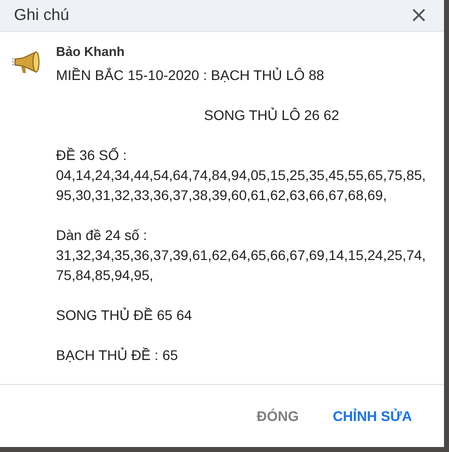 This screenshot has width=449, height=452. What do you see at coordinates (272, 115) in the screenshot?
I see `note-line: SONG THỦ LÔ 26 62` at bounding box center [272, 115].